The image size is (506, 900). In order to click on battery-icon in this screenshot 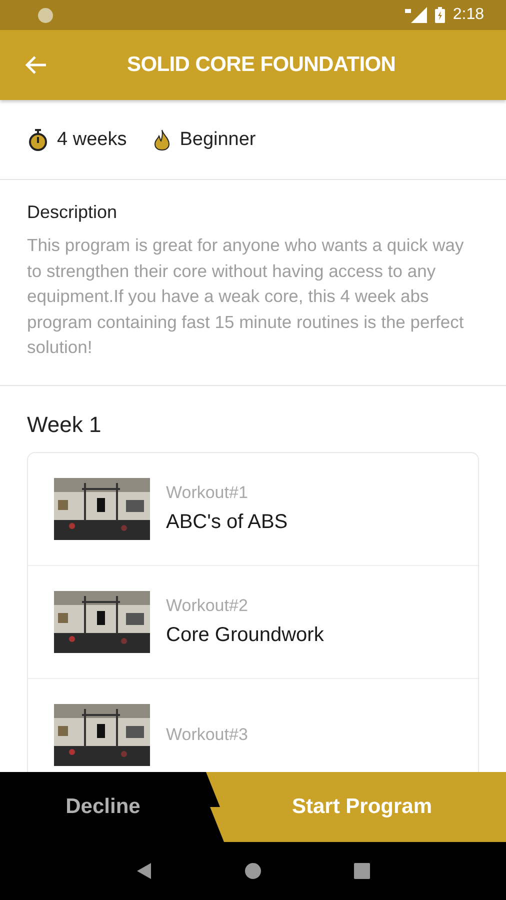, I will do `click(439, 15)`.